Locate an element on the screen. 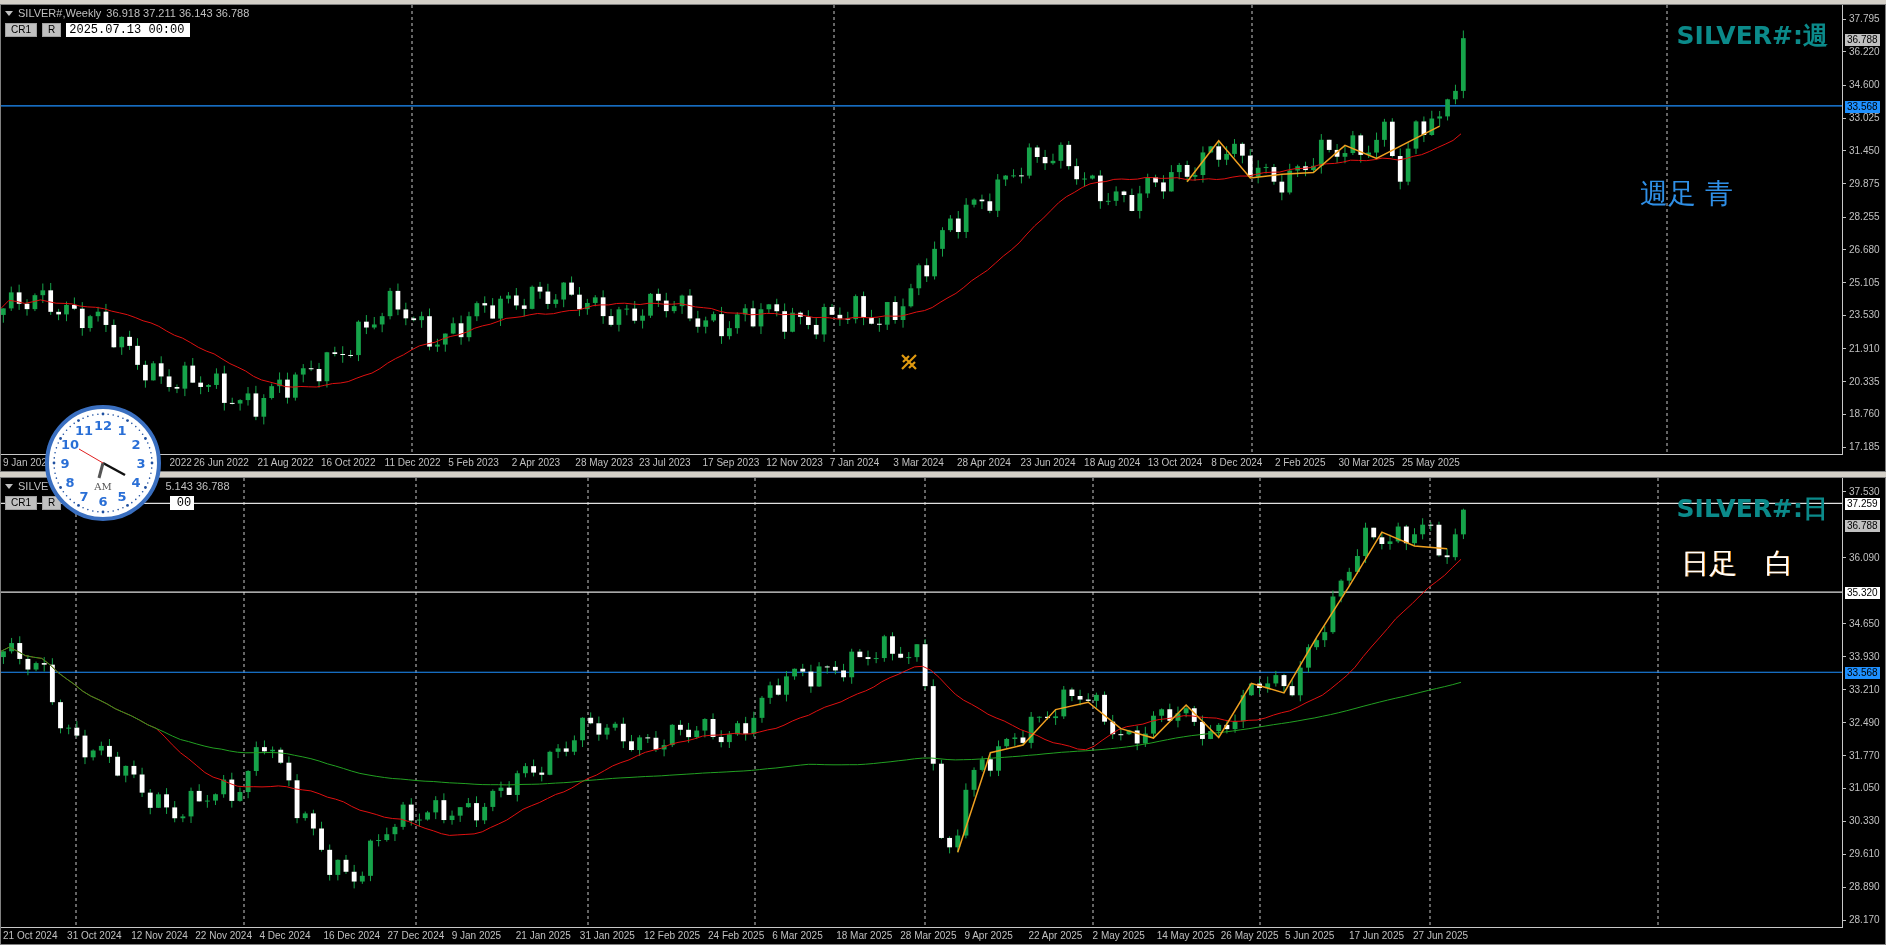 The height and width of the screenshot is (945, 1886). date-label: 28 Mar 2025 is located at coordinates (928, 936).